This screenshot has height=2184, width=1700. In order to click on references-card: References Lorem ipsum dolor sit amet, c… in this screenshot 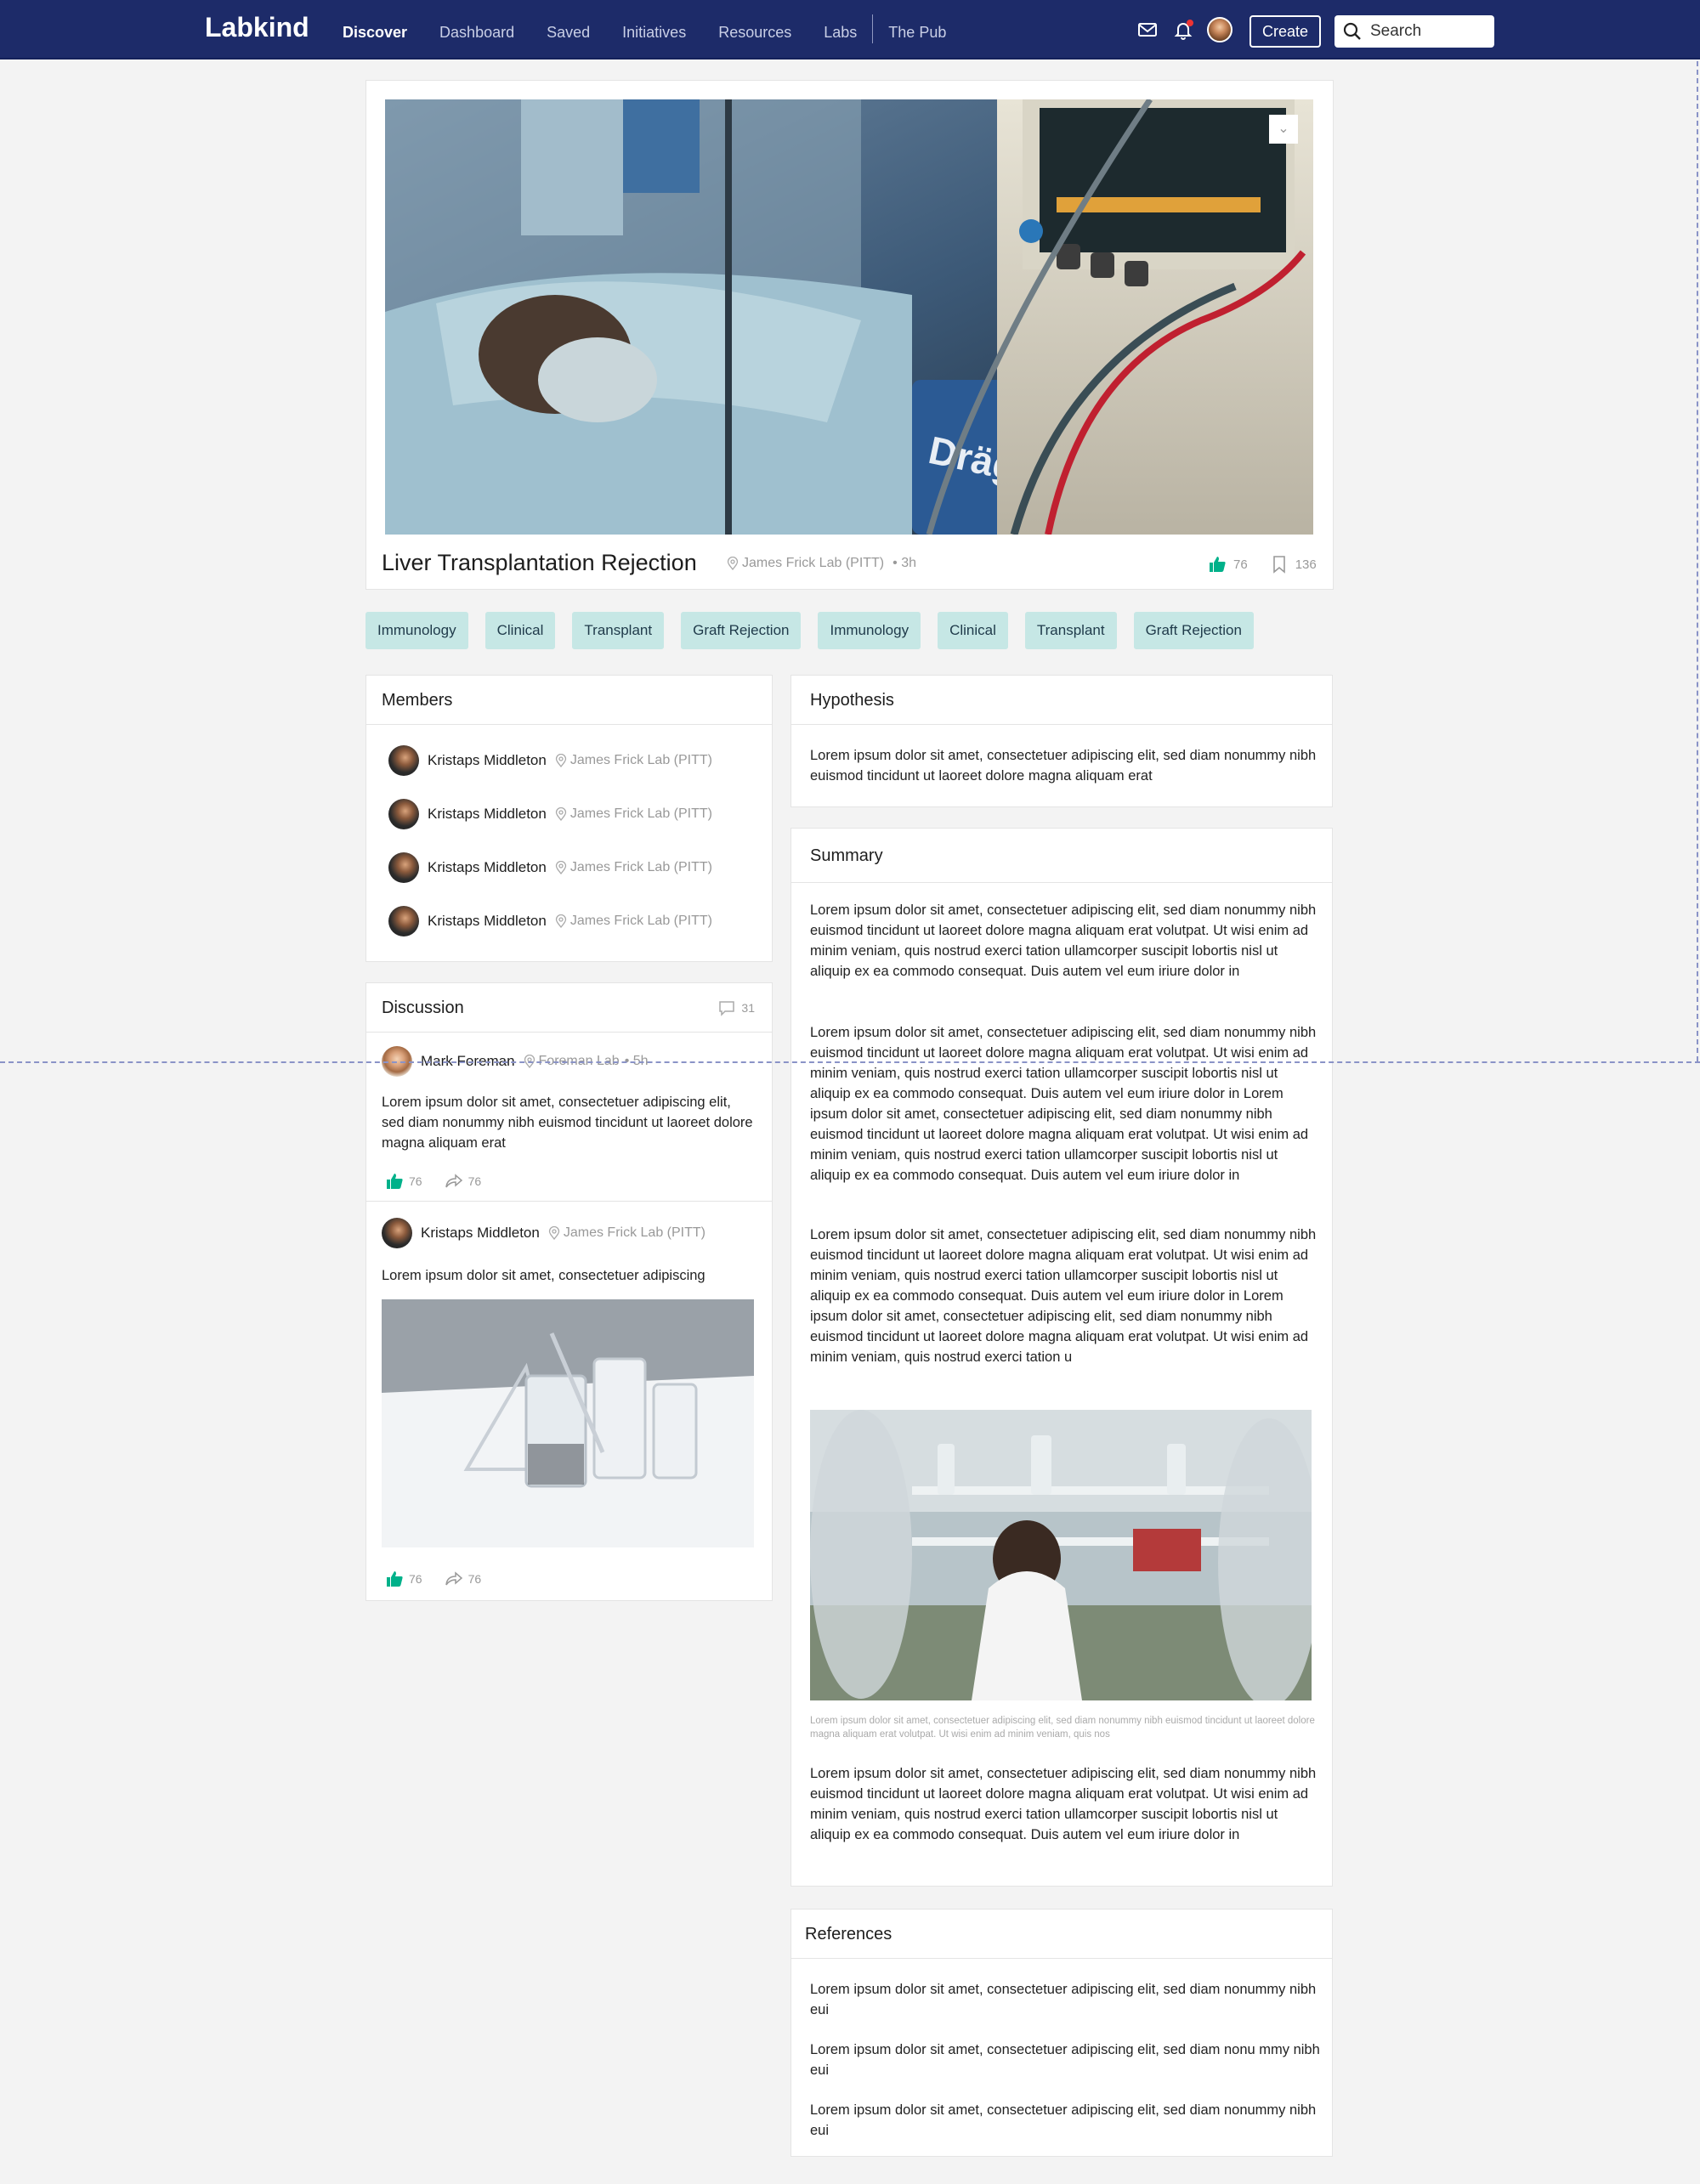, I will do `click(1061, 2033)`.